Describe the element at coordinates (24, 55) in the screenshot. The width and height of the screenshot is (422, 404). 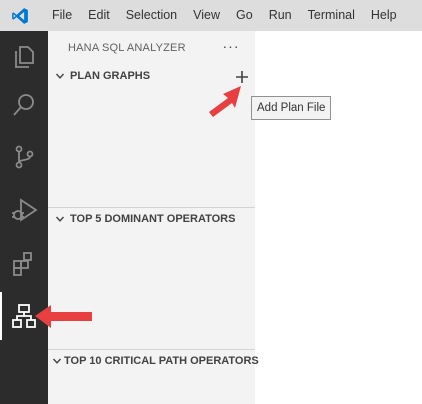
I see `explorer-icon` at that location.